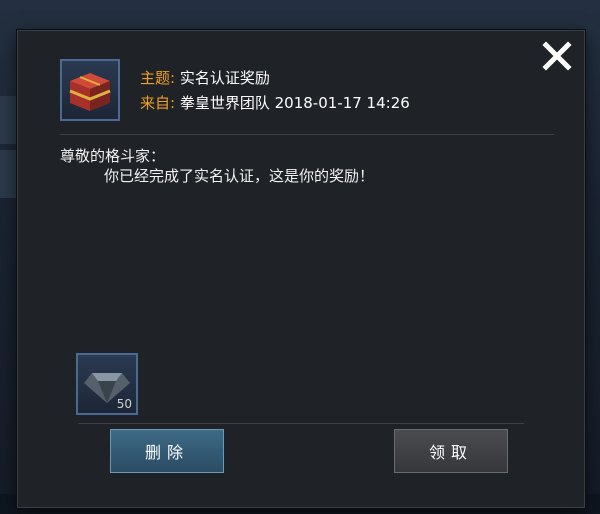  What do you see at coordinates (239, 176) in the screenshot?
I see `mail-body: 你已经完成了实名认证，这是你的奖励！` at bounding box center [239, 176].